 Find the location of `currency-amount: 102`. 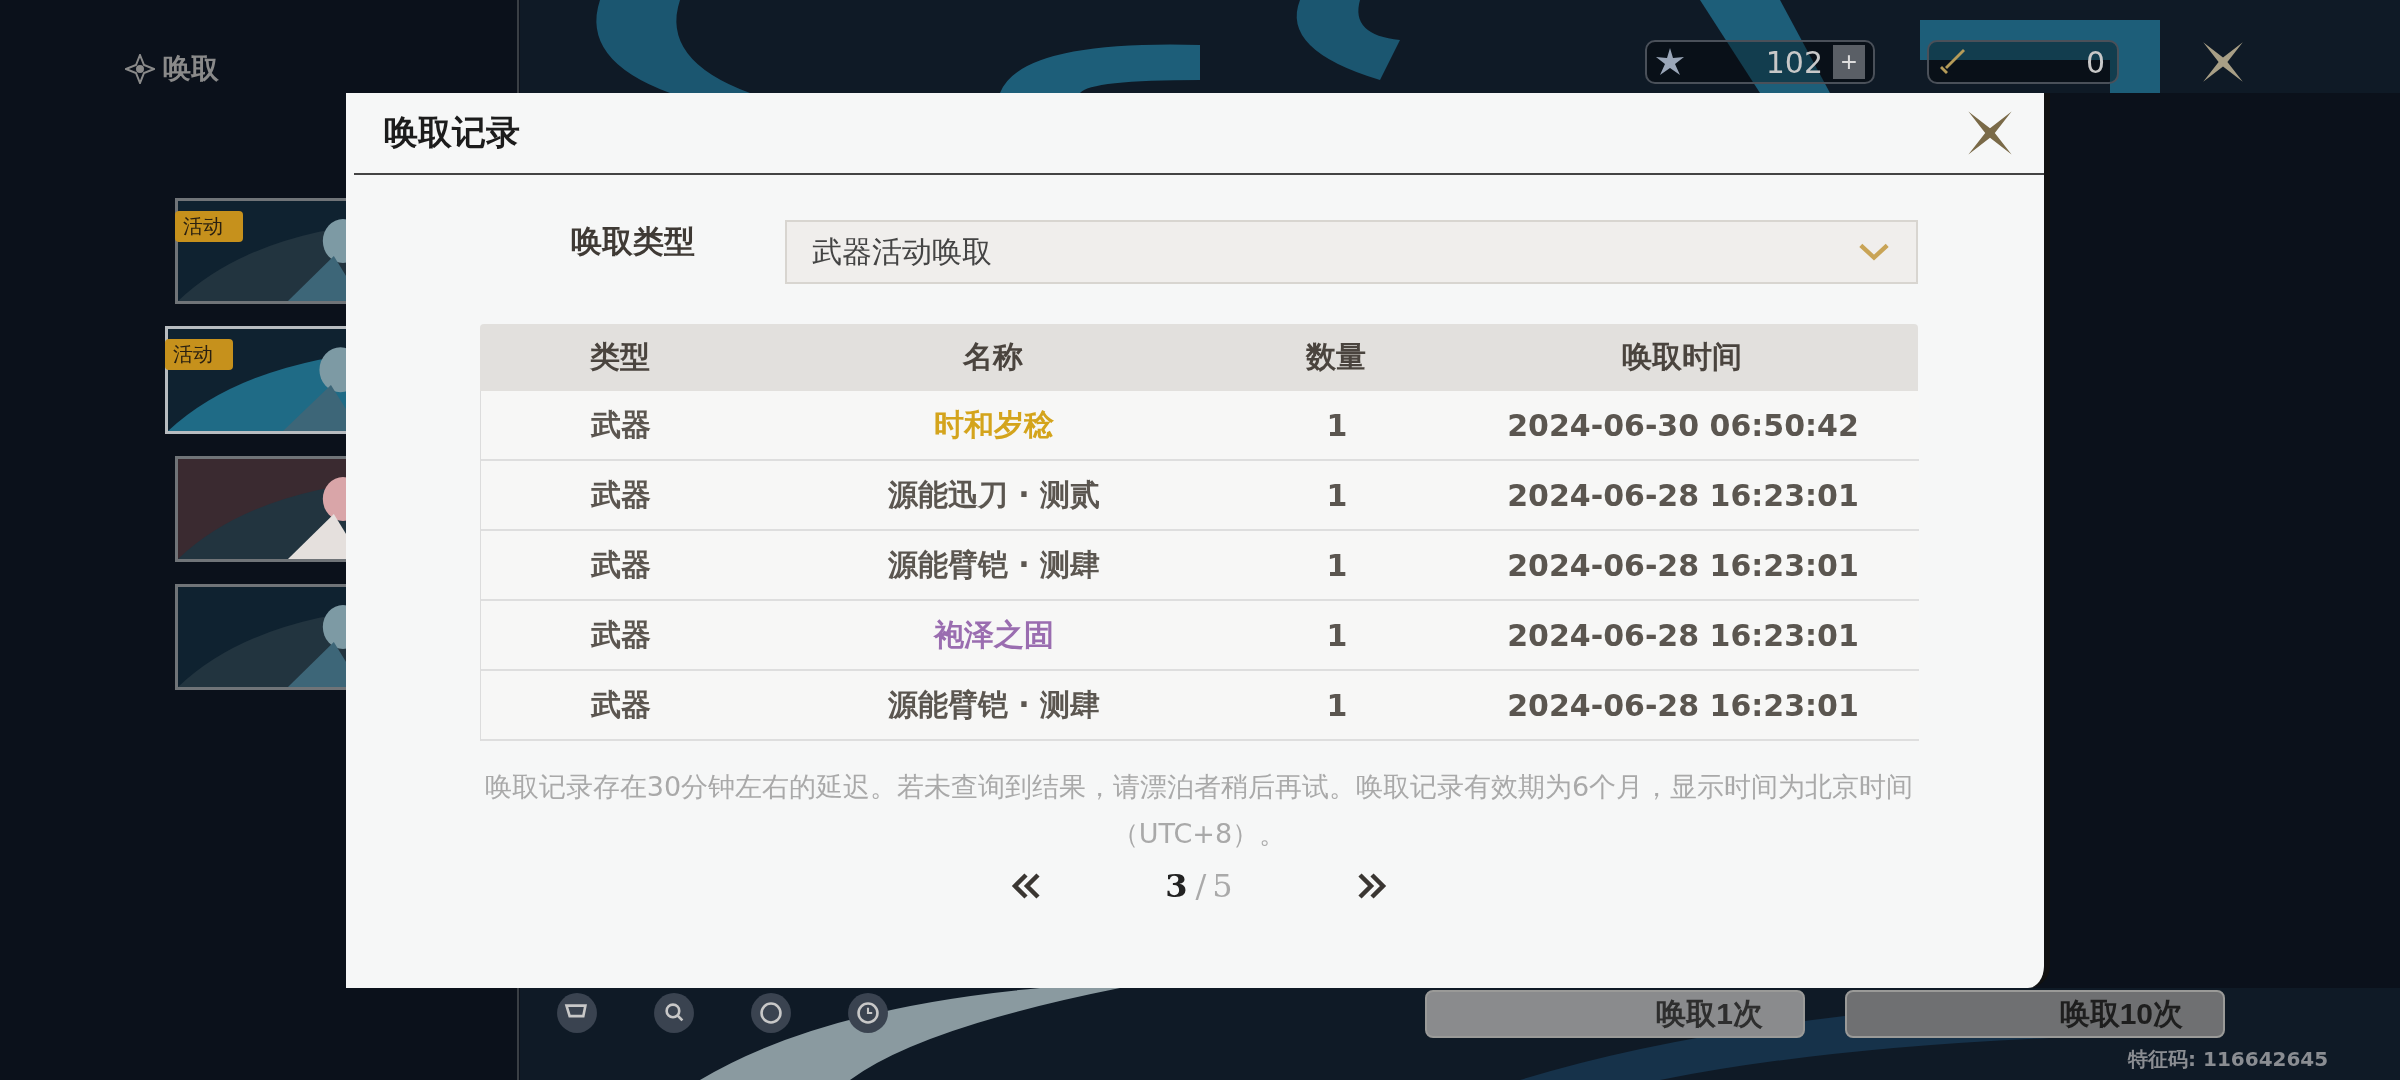

currency-amount: 102 is located at coordinates (1794, 62).